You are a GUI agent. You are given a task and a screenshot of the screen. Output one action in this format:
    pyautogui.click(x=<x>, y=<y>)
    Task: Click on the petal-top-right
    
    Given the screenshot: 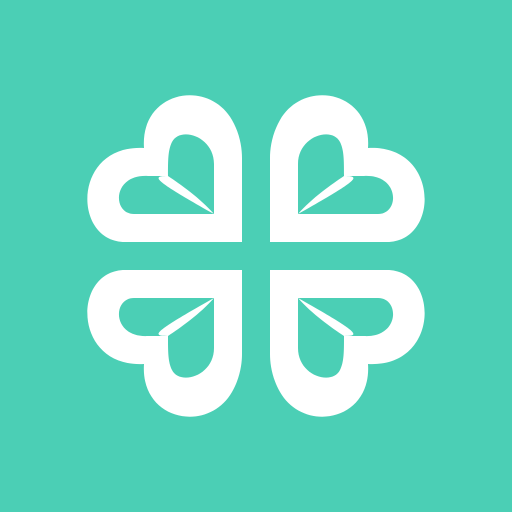 What is the action you would take?
    pyautogui.click(x=347, y=168)
    